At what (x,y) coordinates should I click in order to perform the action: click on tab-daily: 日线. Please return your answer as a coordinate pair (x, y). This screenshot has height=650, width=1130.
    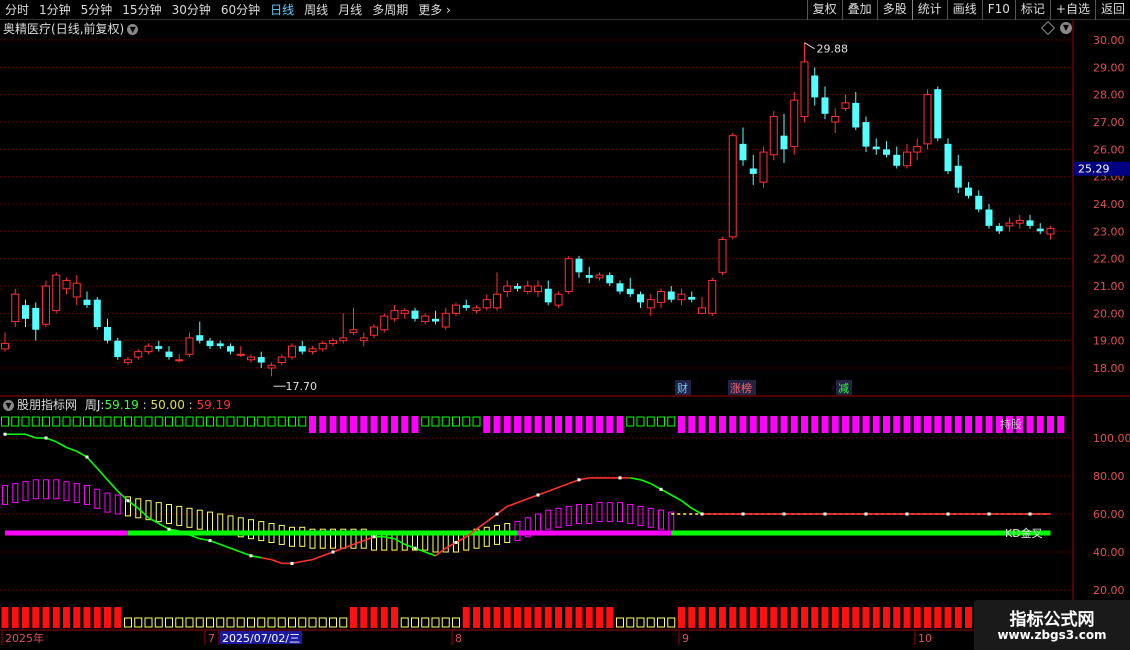
    Looking at the image, I should click on (282, 10).